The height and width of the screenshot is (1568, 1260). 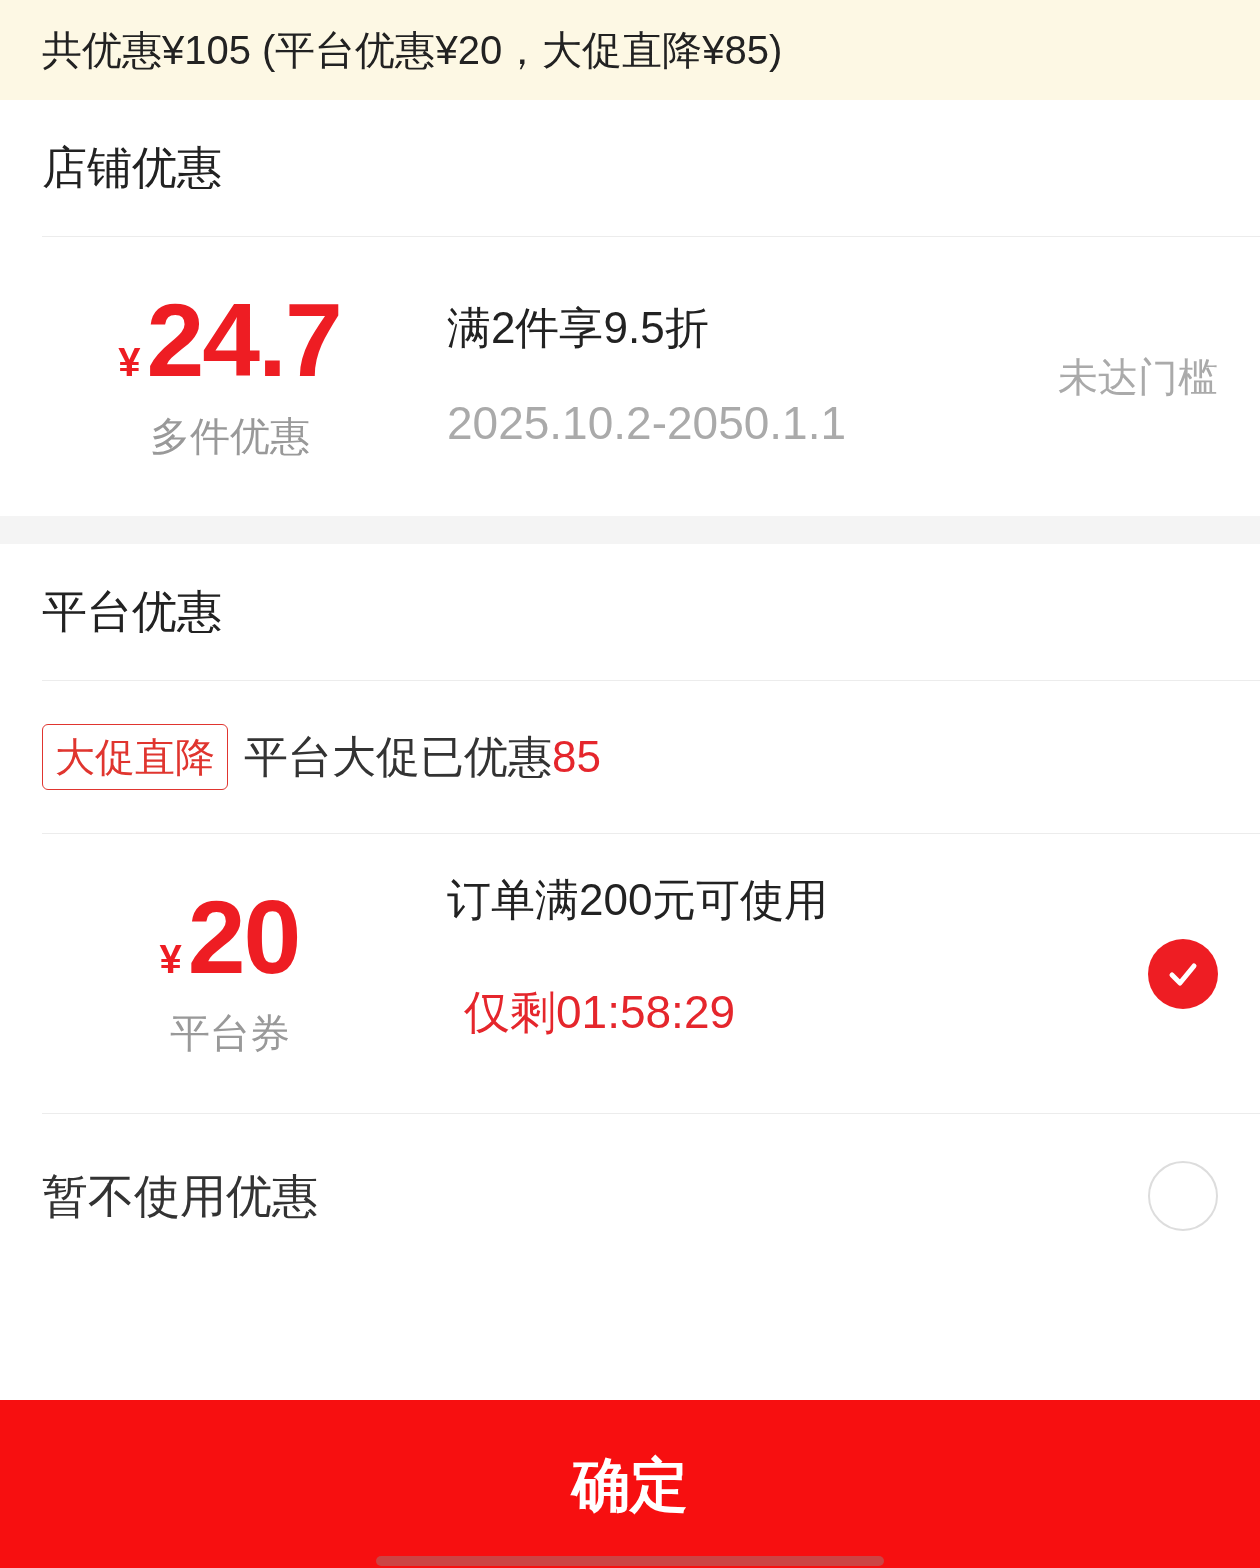 I want to click on home-indicator, so click(x=630, y=1561).